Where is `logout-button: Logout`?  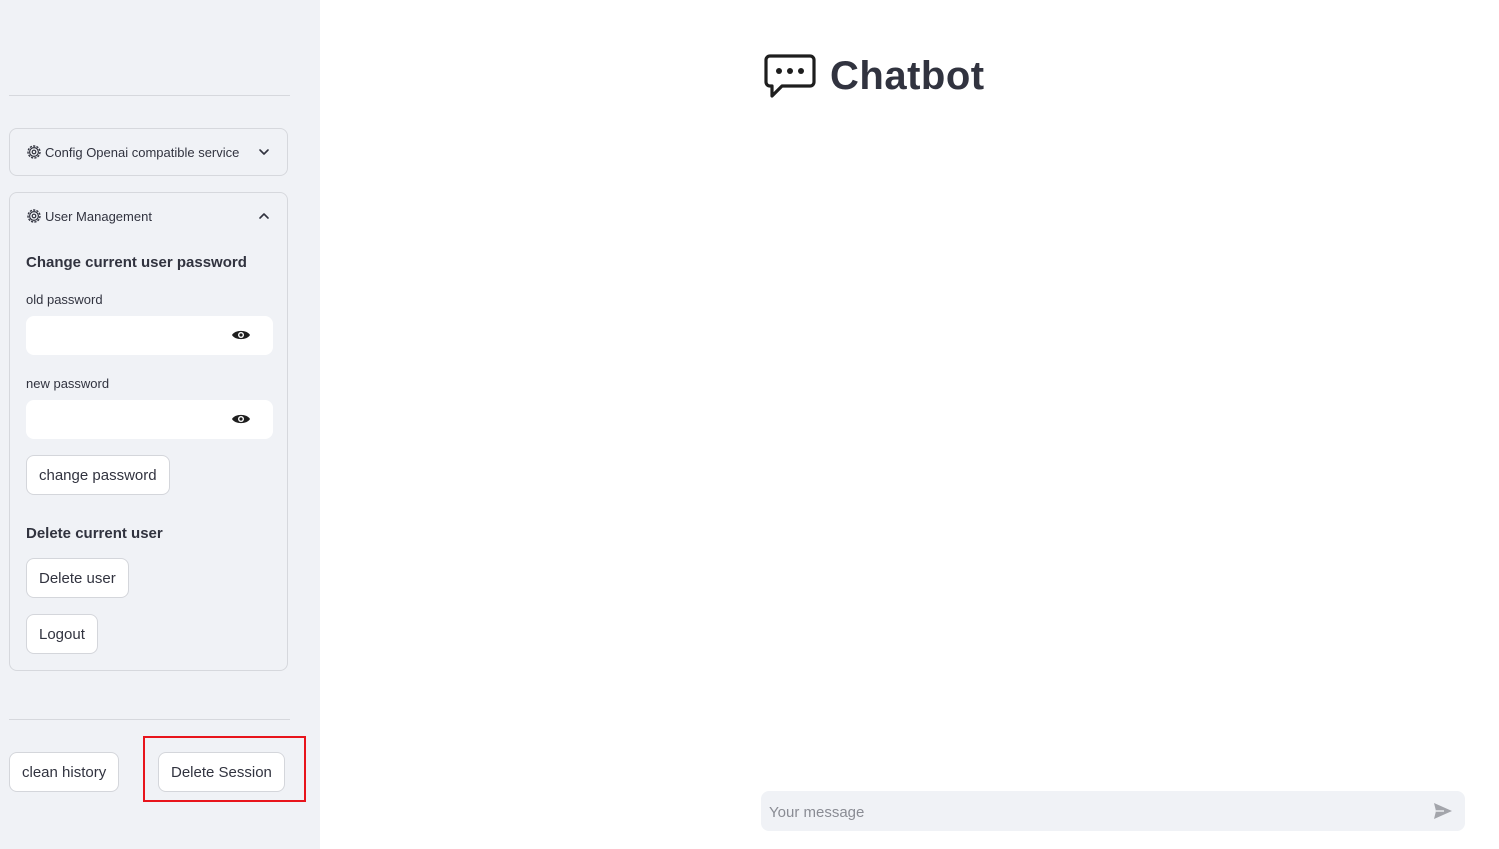
logout-button: Logout is located at coordinates (62, 634).